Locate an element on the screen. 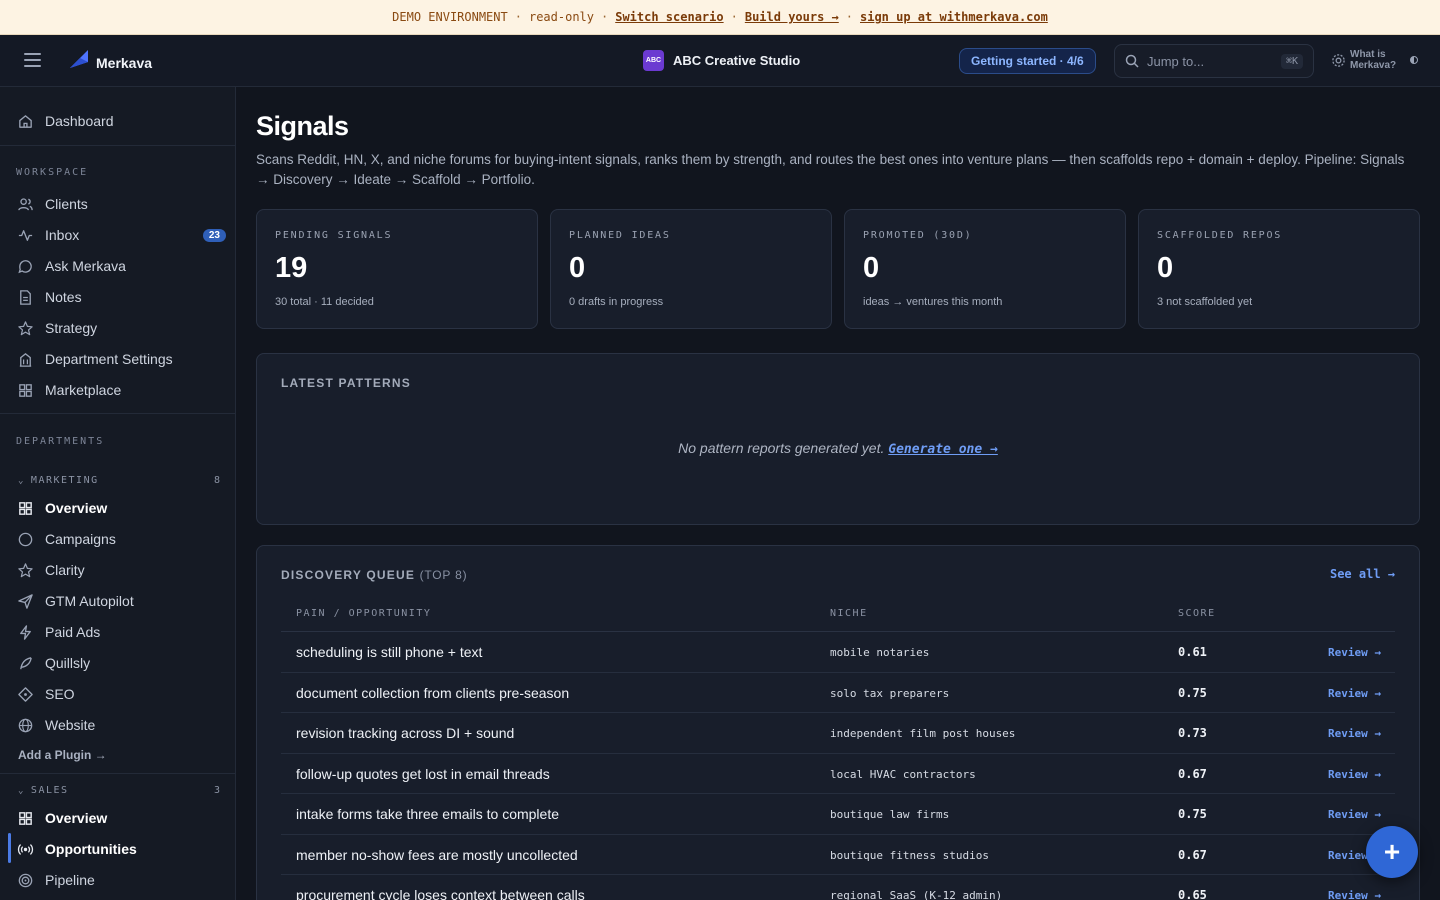  signup-link: sign up at withmerkava.com is located at coordinates (954, 17).